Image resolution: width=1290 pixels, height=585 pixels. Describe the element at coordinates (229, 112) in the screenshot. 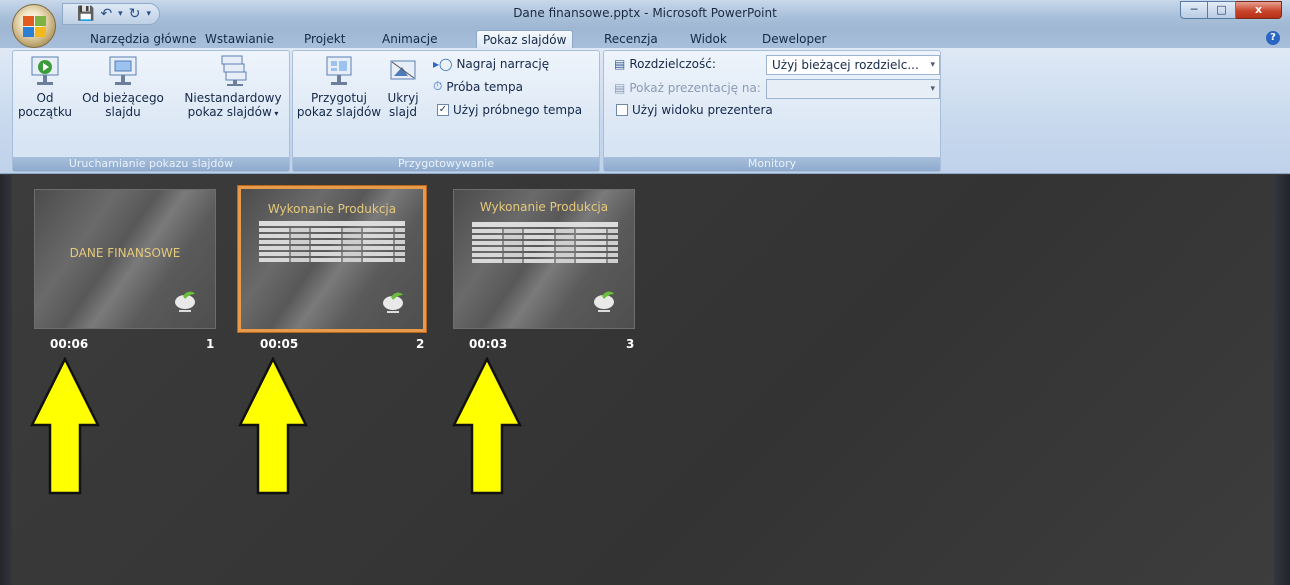

I see `custom-show-label-2: pokaz slajdów` at that location.